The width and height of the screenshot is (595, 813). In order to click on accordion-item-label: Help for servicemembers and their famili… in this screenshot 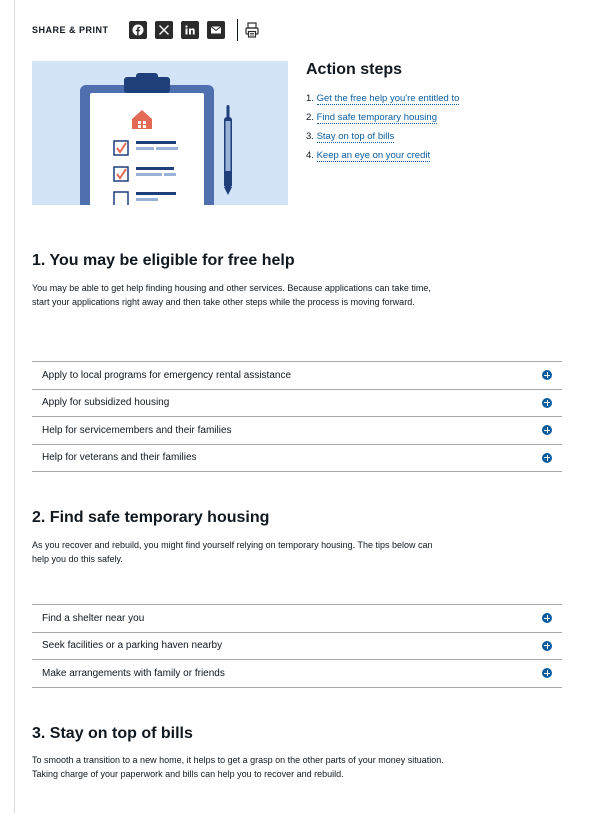, I will do `click(137, 430)`.